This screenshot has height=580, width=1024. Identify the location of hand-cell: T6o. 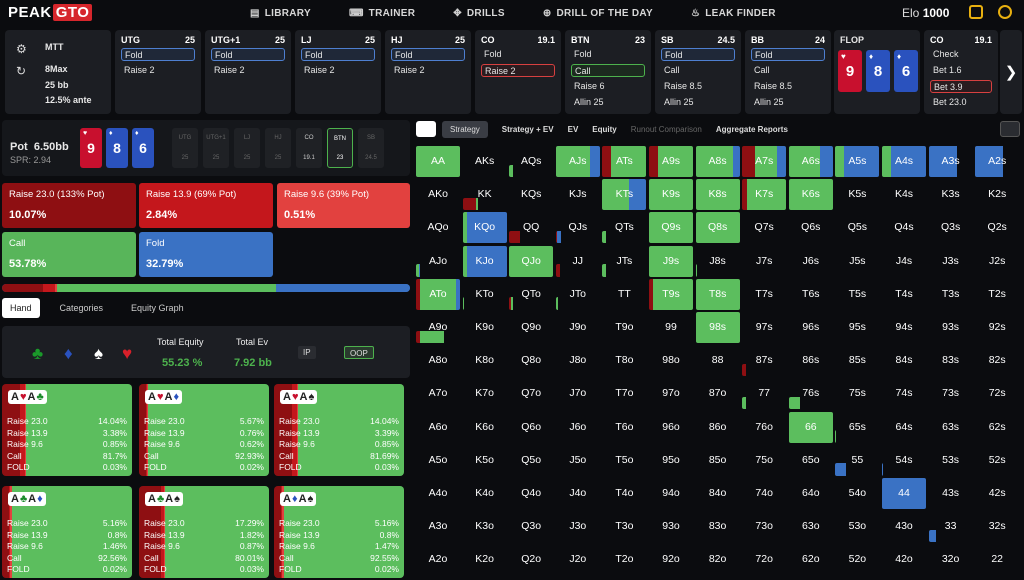
(624, 427).